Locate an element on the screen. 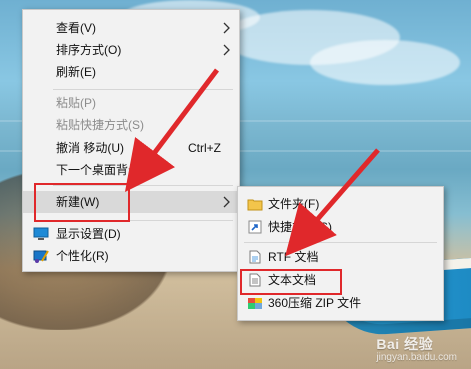  menu-item-undo-move: 撤消 移动(U) Ctrl+Z is located at coordinates (131, 148).